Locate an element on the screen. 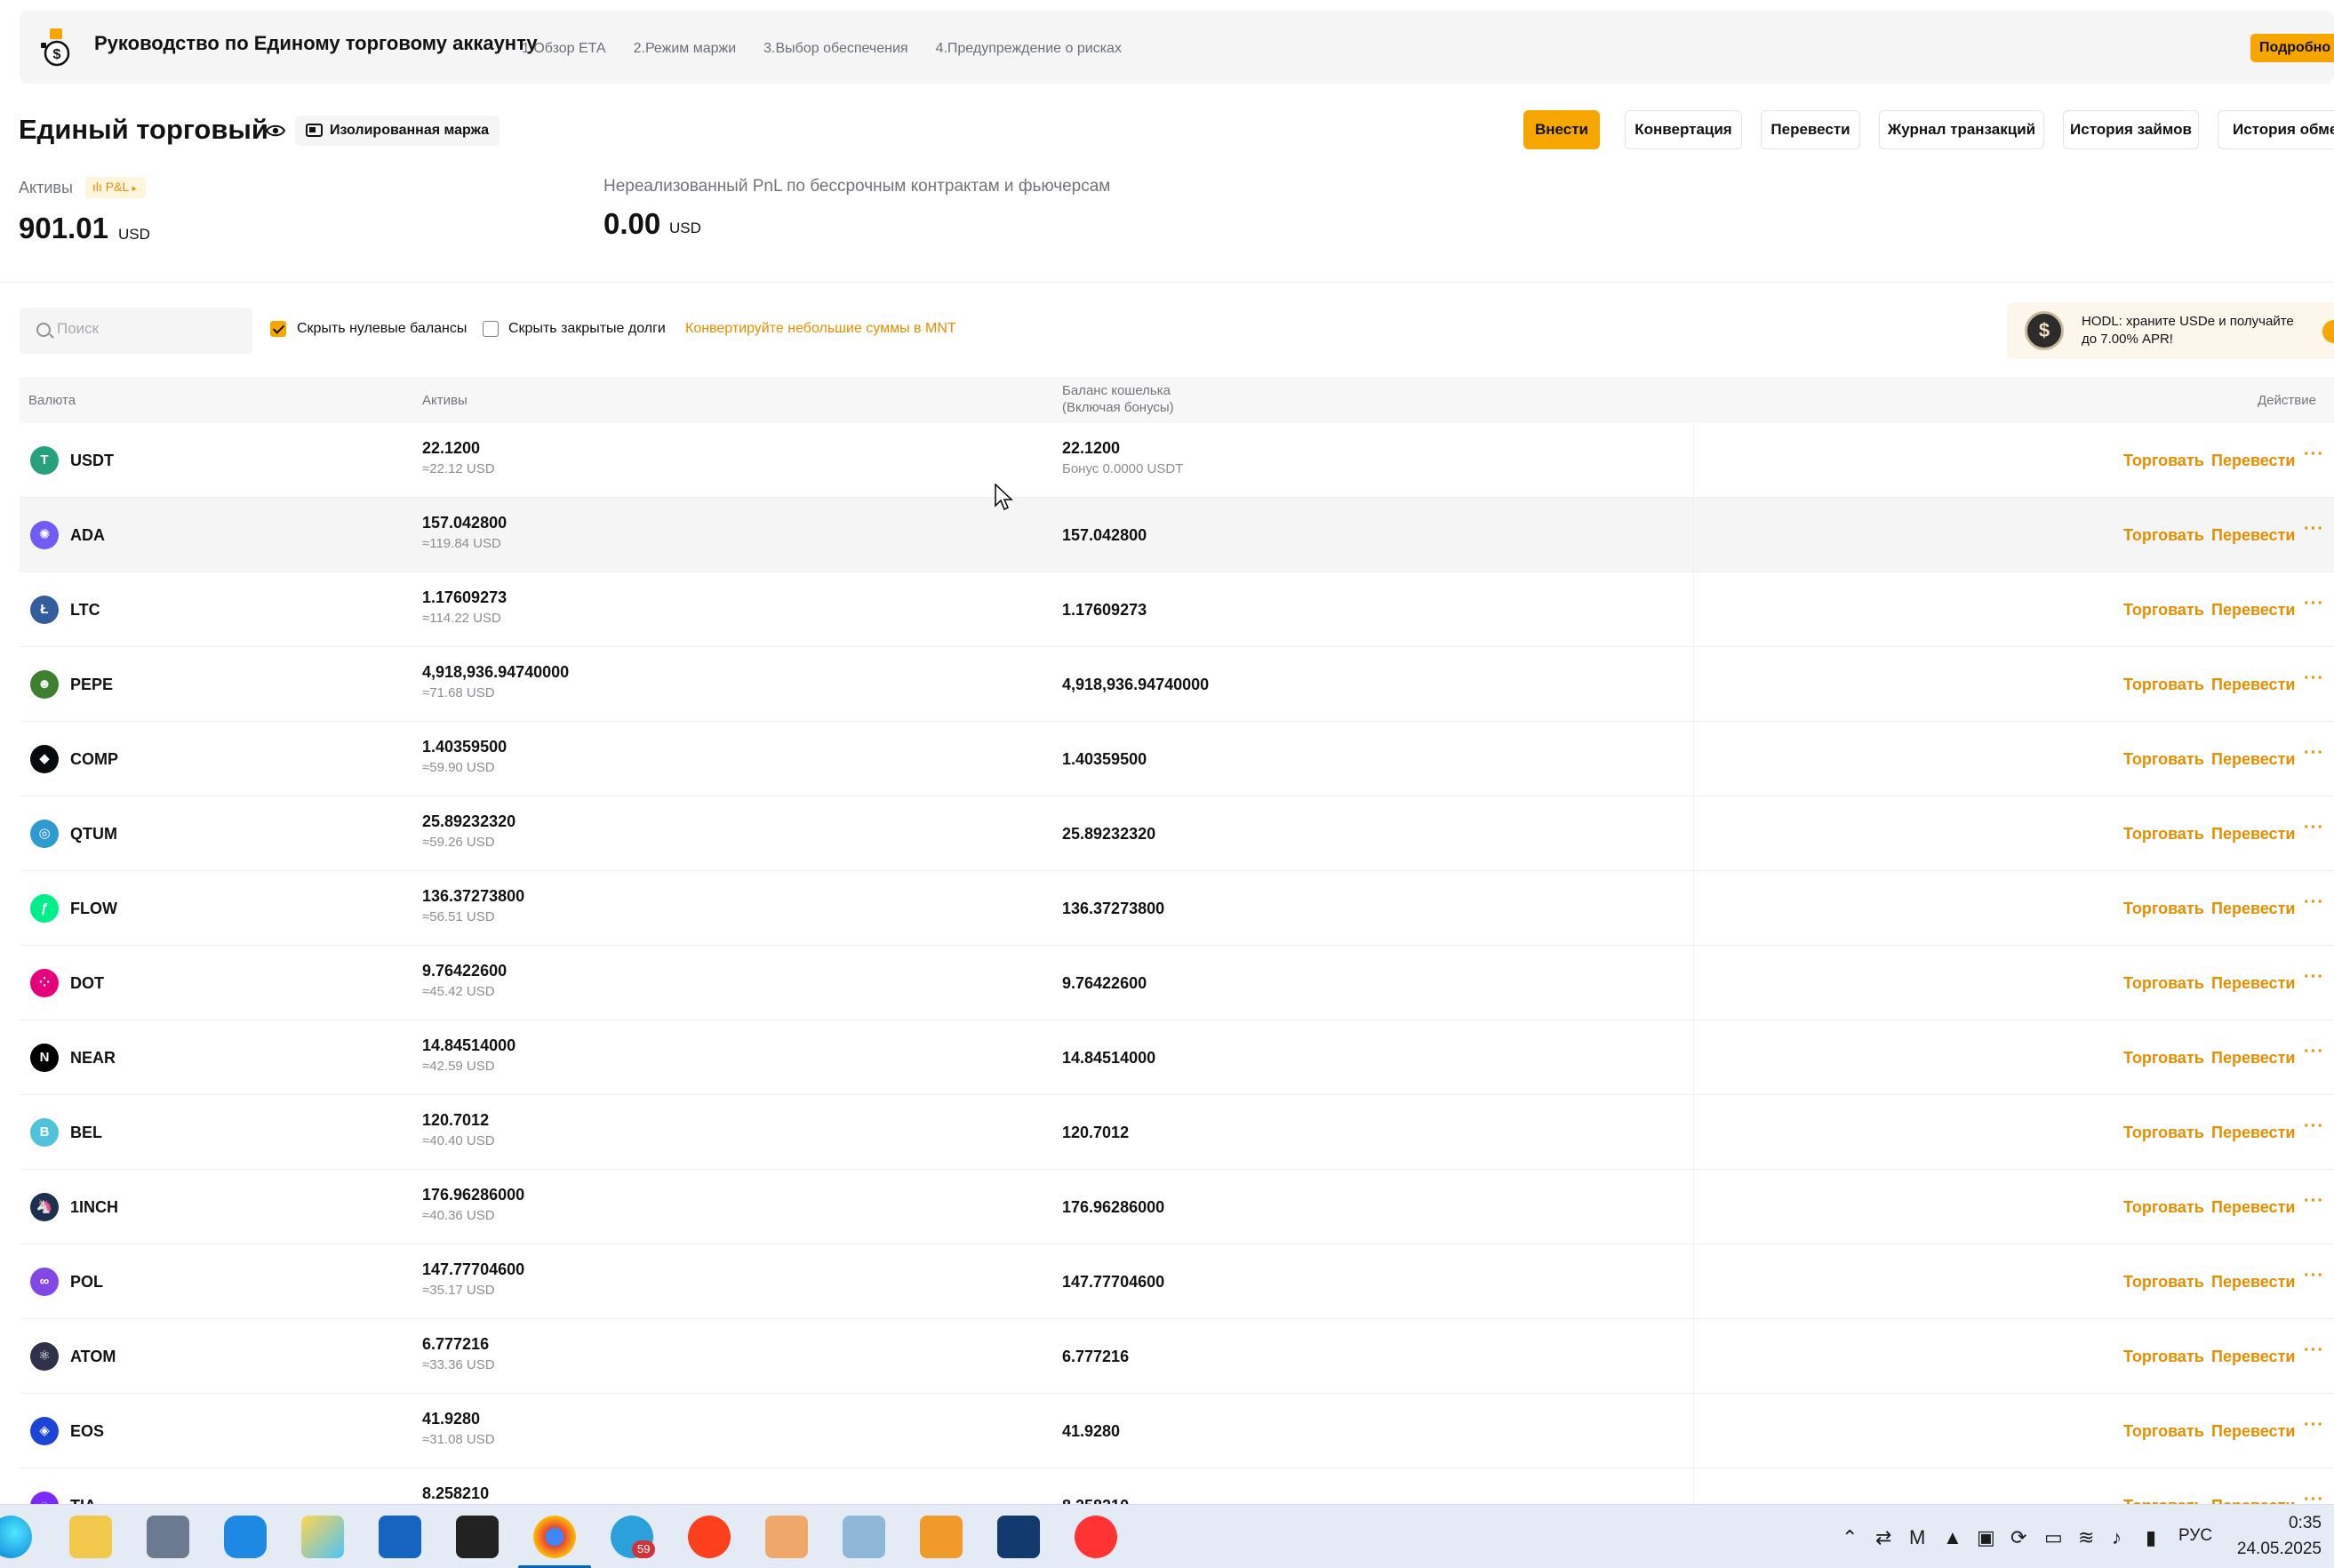 Image resolution: width=2334 pixels, height=1568 pixels. guide-step-margin-mode: 2.Режим маржи is located at coordinates (685, 49).